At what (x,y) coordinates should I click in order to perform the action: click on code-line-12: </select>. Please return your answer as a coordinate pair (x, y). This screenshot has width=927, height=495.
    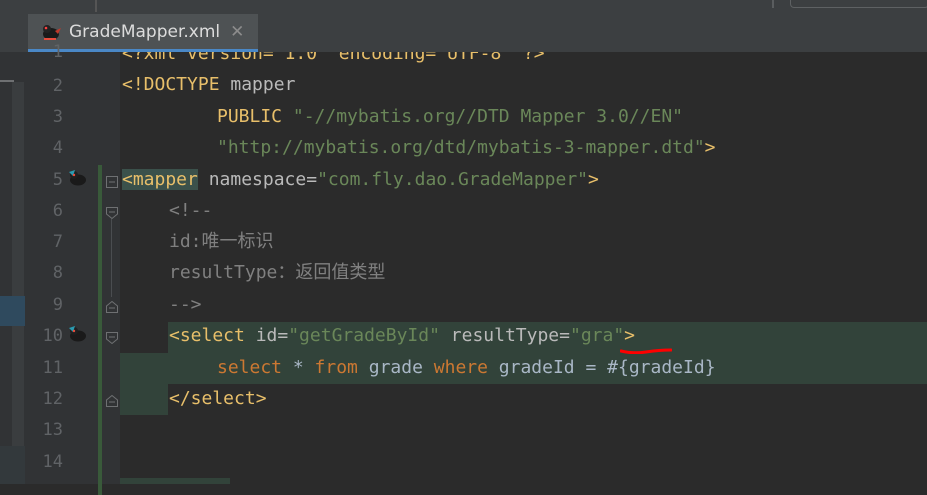
    Looking at the image, I should click on (218, 398).